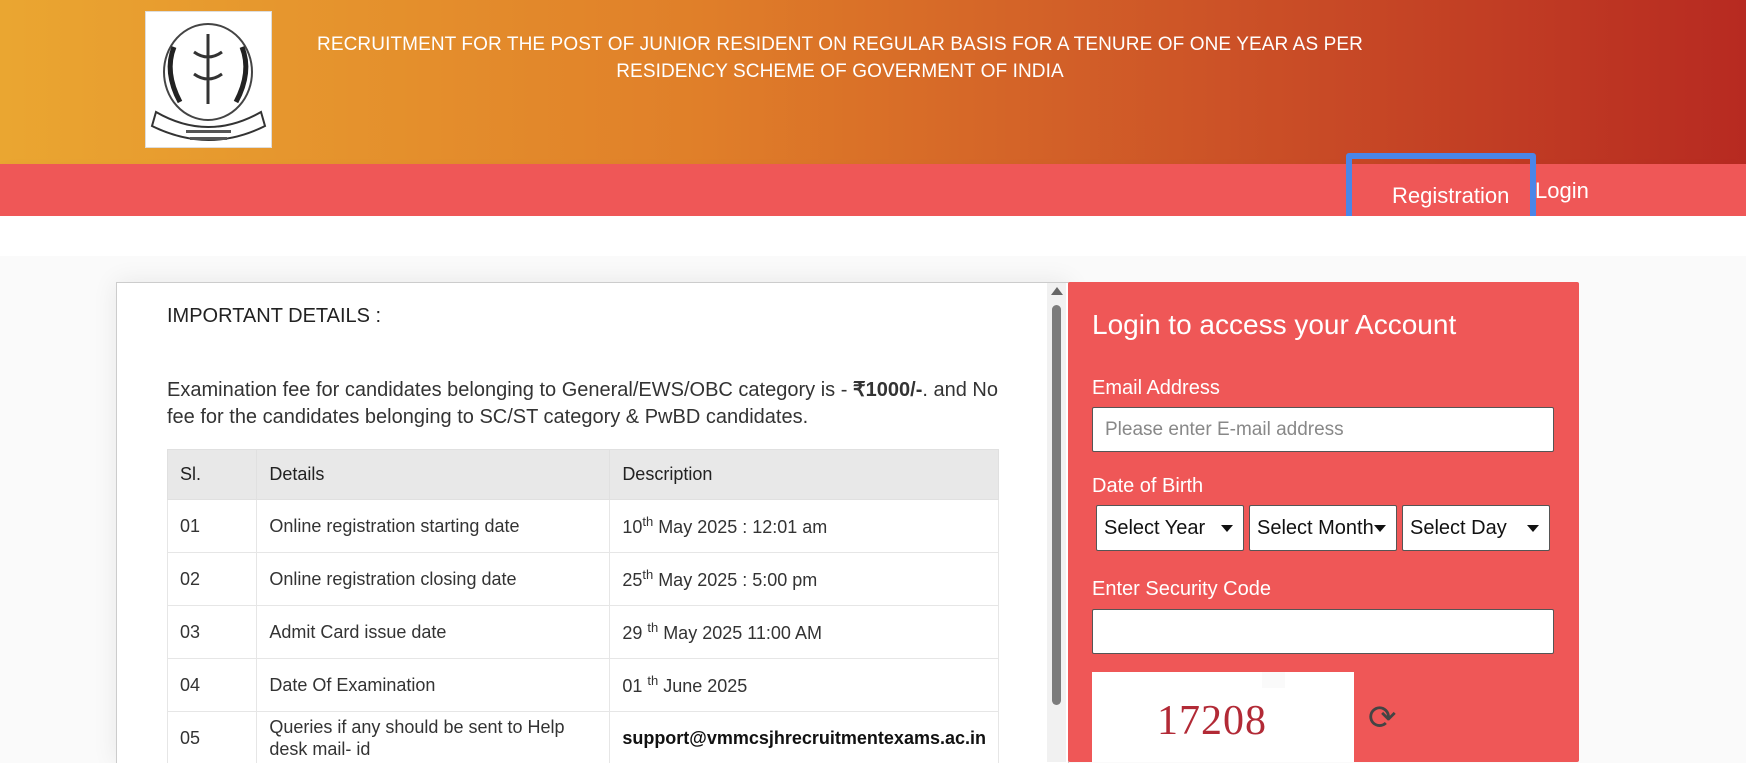 The height and width of the screenshot is (763, 1746). Describe the element at coordinates (804, 475) in the screenshot. I see `col-header-description: Description` at that location.